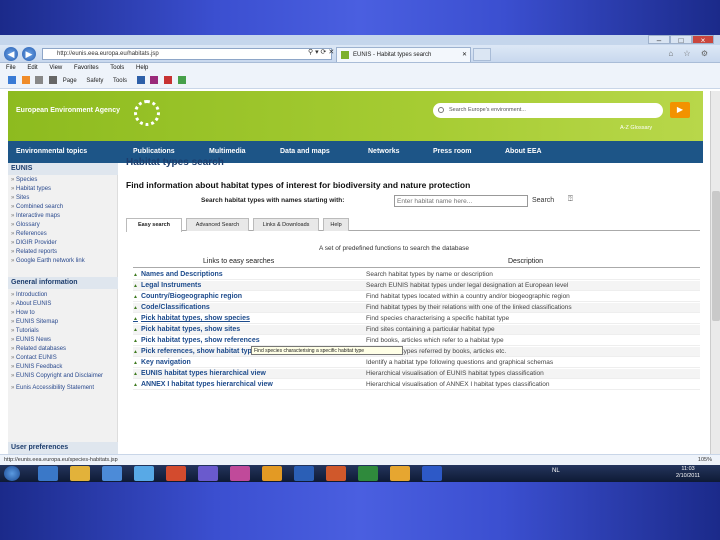 The width and height of the screenshot is (720, 540). Describe the element at coordinates (34, 243) in the screenshot. I see `sidebar-item-digir-provider: » DIGIR Provider` at that location.